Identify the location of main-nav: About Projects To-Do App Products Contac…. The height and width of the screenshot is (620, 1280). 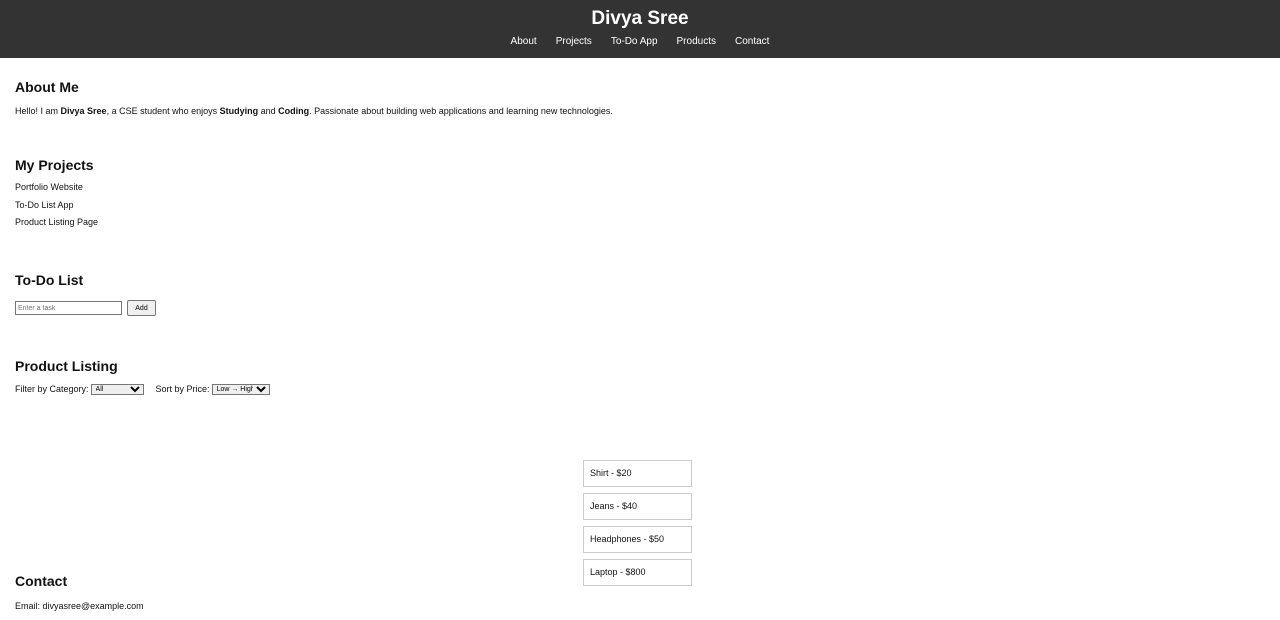
(640, 42).